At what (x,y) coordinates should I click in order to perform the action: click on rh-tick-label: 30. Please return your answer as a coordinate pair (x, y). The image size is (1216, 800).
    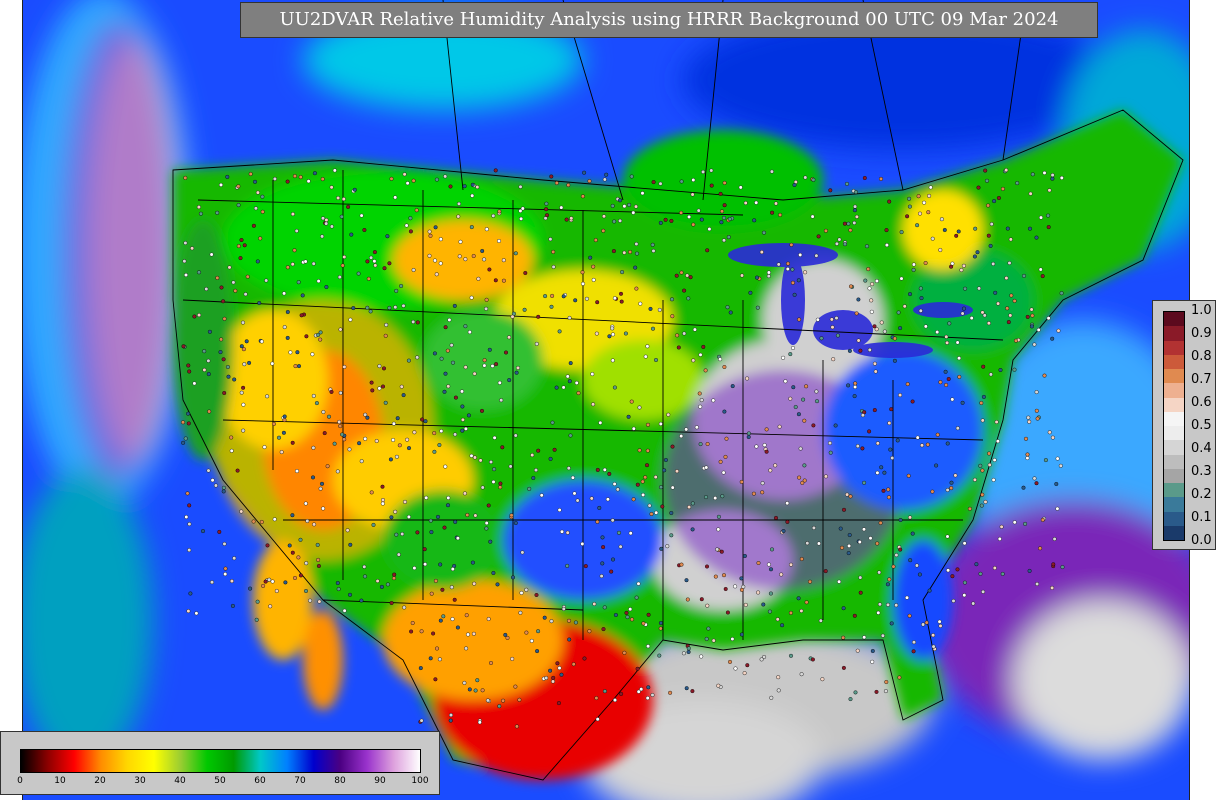
    Looking at the image, I should click on (140, 781).